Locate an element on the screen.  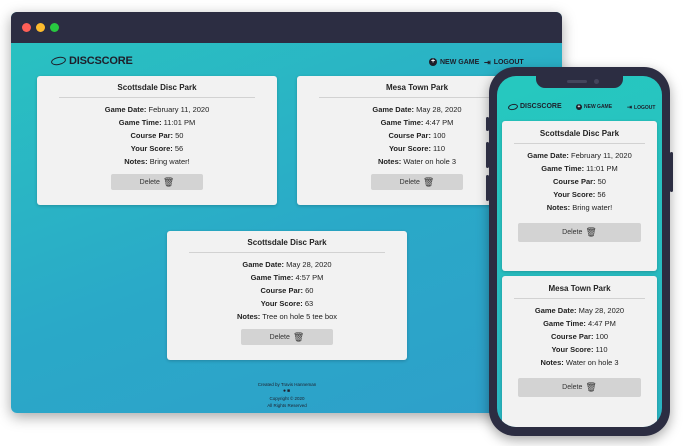
footer-social: ●■ is located at coordinates (287, 391).